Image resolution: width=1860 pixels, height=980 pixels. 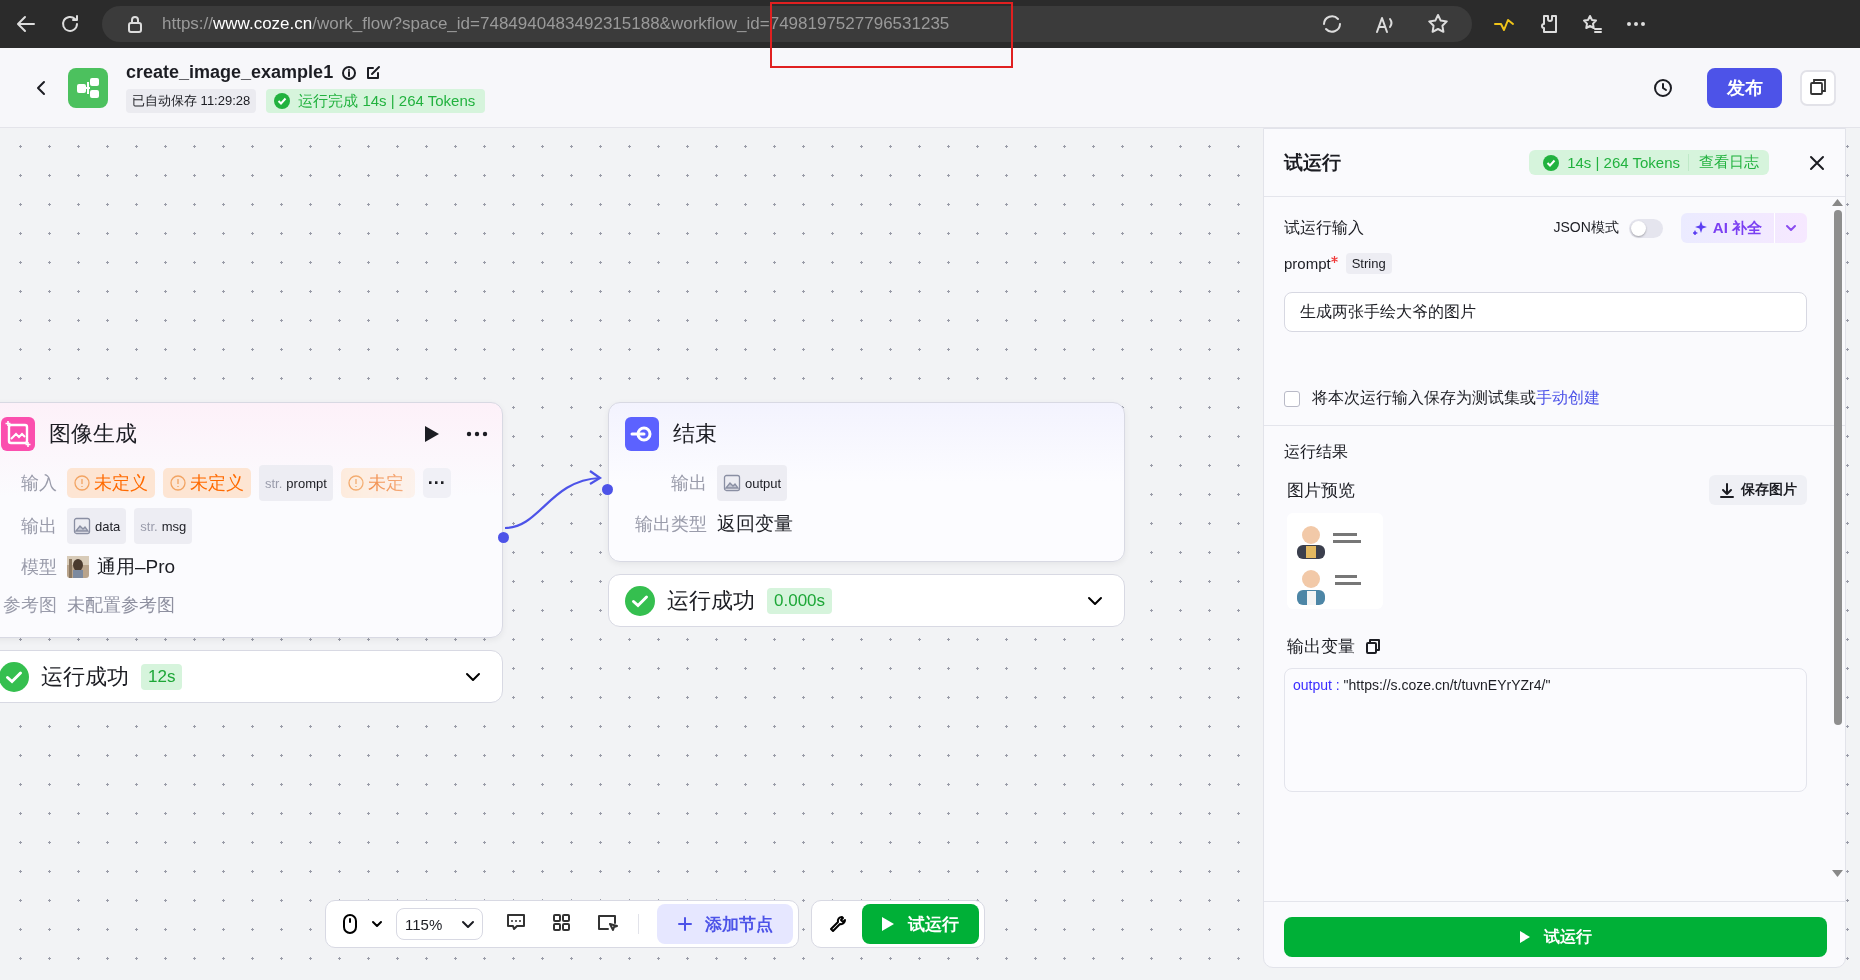 I want to click on end-node: 结束 输出 output 输出类型 返回变量, so click(x=866, y=482).